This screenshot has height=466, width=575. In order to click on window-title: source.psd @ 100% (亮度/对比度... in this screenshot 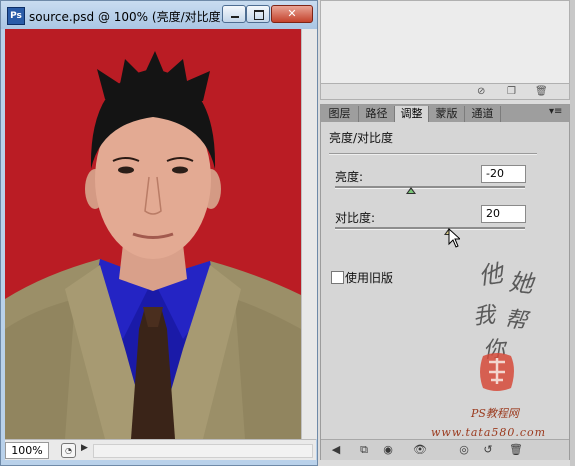, I will do `click(131, 17)`.